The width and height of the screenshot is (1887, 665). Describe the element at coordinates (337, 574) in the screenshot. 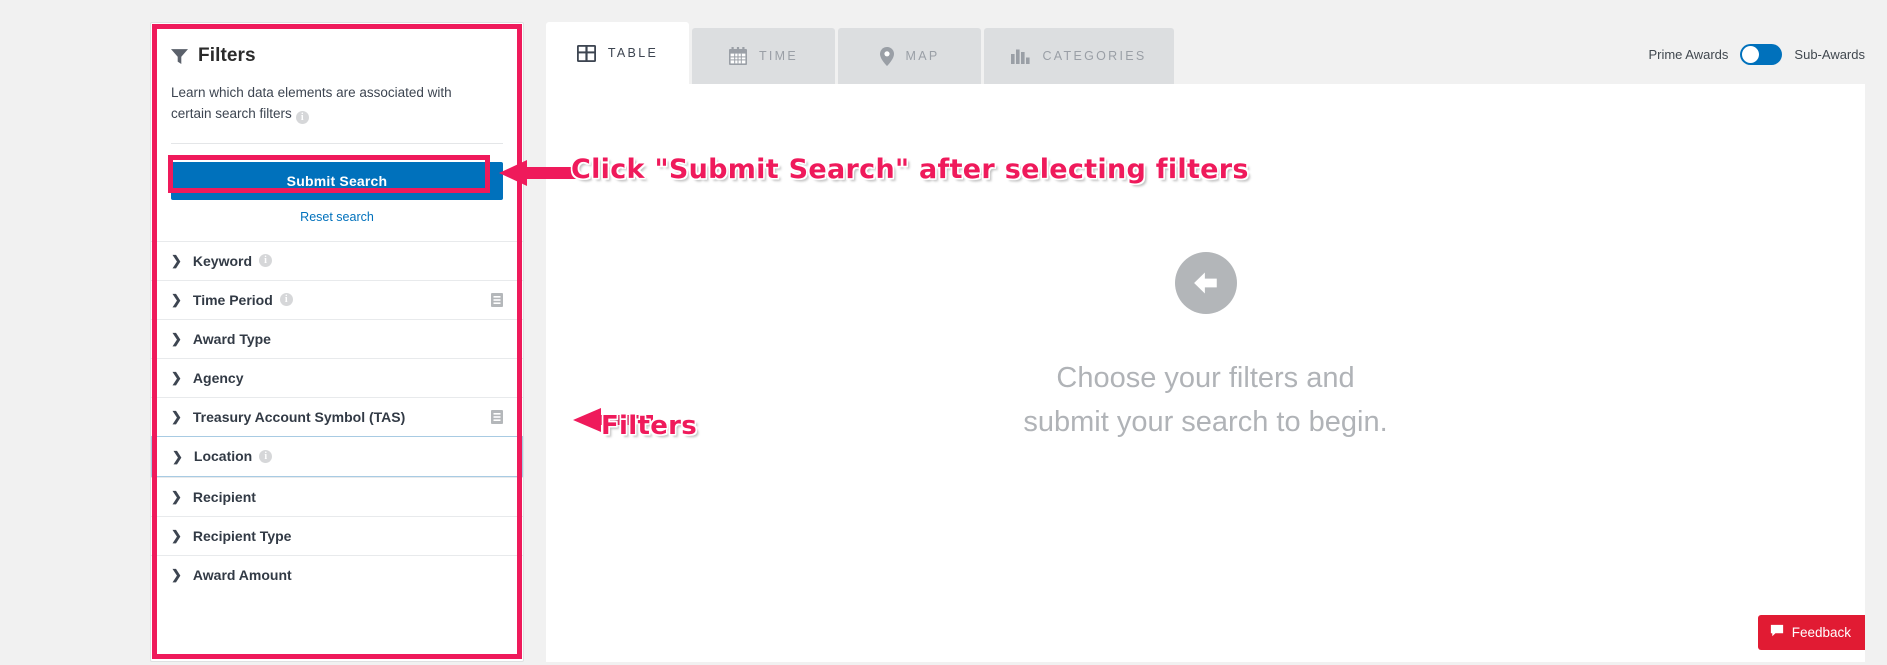

I see `filter-row-award-amount: ❯ Award Amount` at that location.